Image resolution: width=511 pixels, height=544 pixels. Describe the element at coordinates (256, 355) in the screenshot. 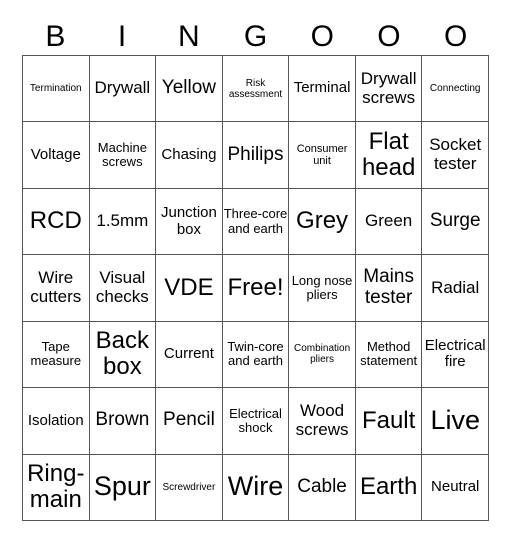

I see `bingo-cell: Twin-core and earth` at that location.